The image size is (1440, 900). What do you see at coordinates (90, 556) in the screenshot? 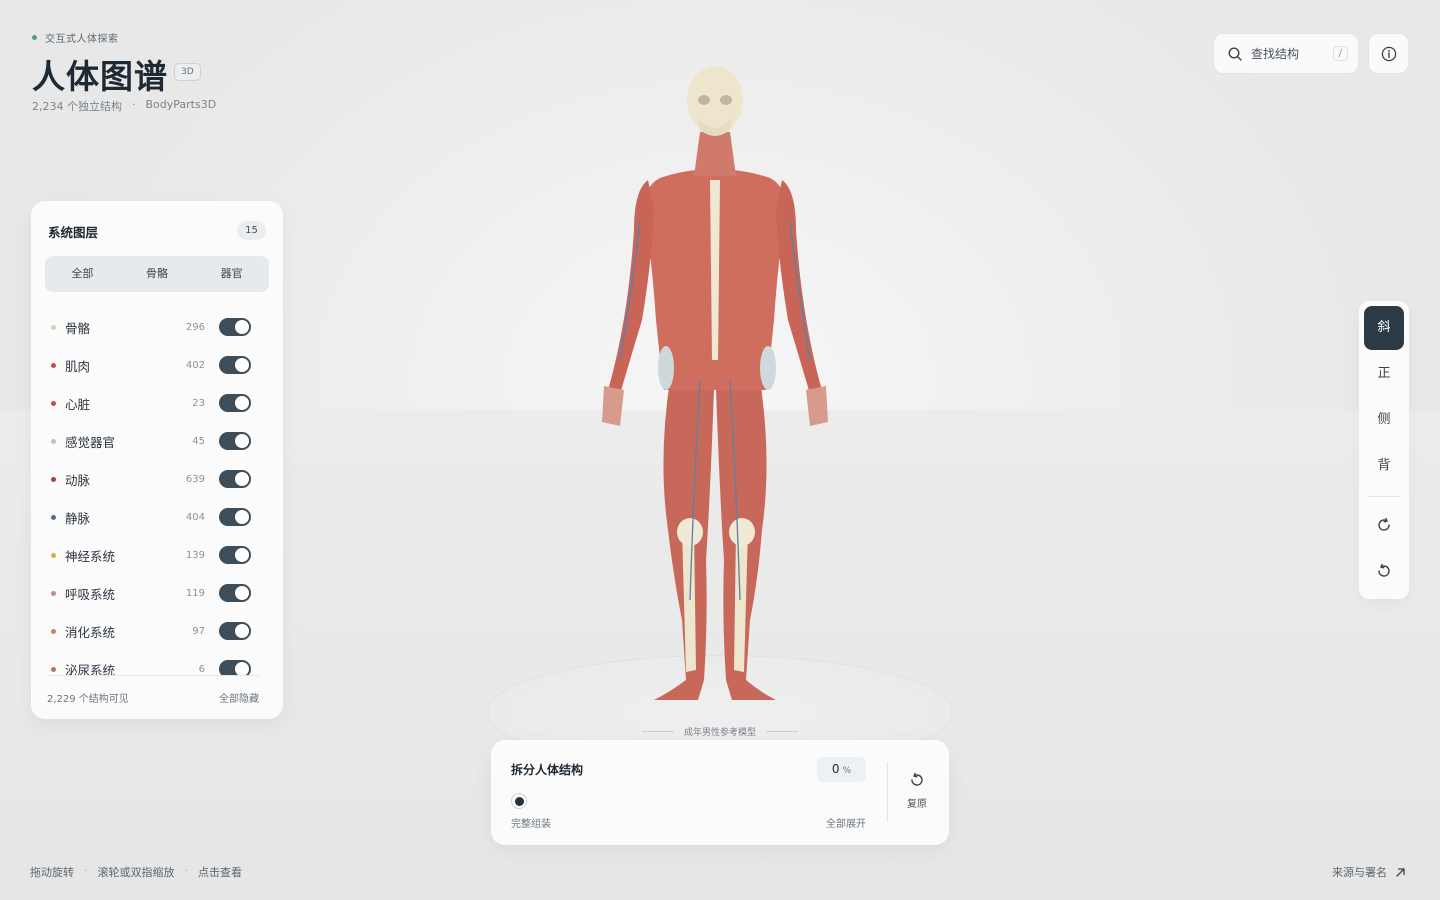
I see `layer-name: 神经系统` at bounding box center [90, 556].